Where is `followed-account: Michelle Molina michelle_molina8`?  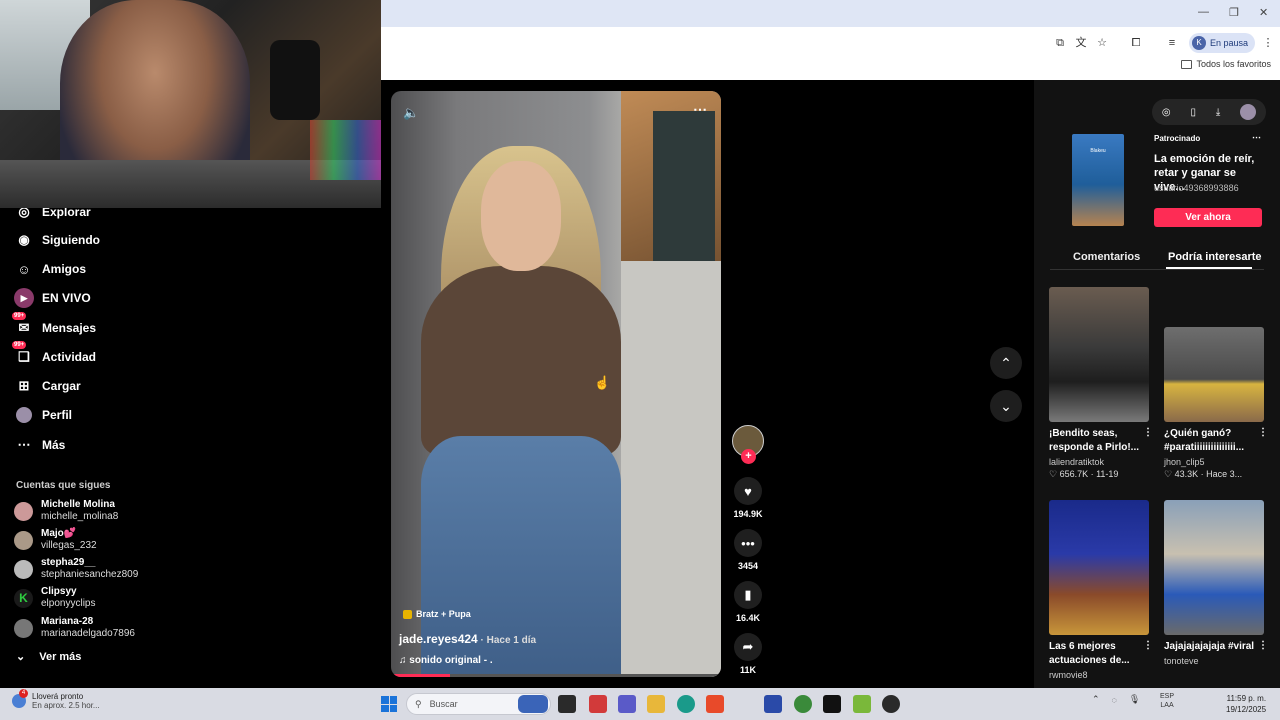
followed-account: Michelle Molina michelle_molina8 is located at coordinates (66, 511).